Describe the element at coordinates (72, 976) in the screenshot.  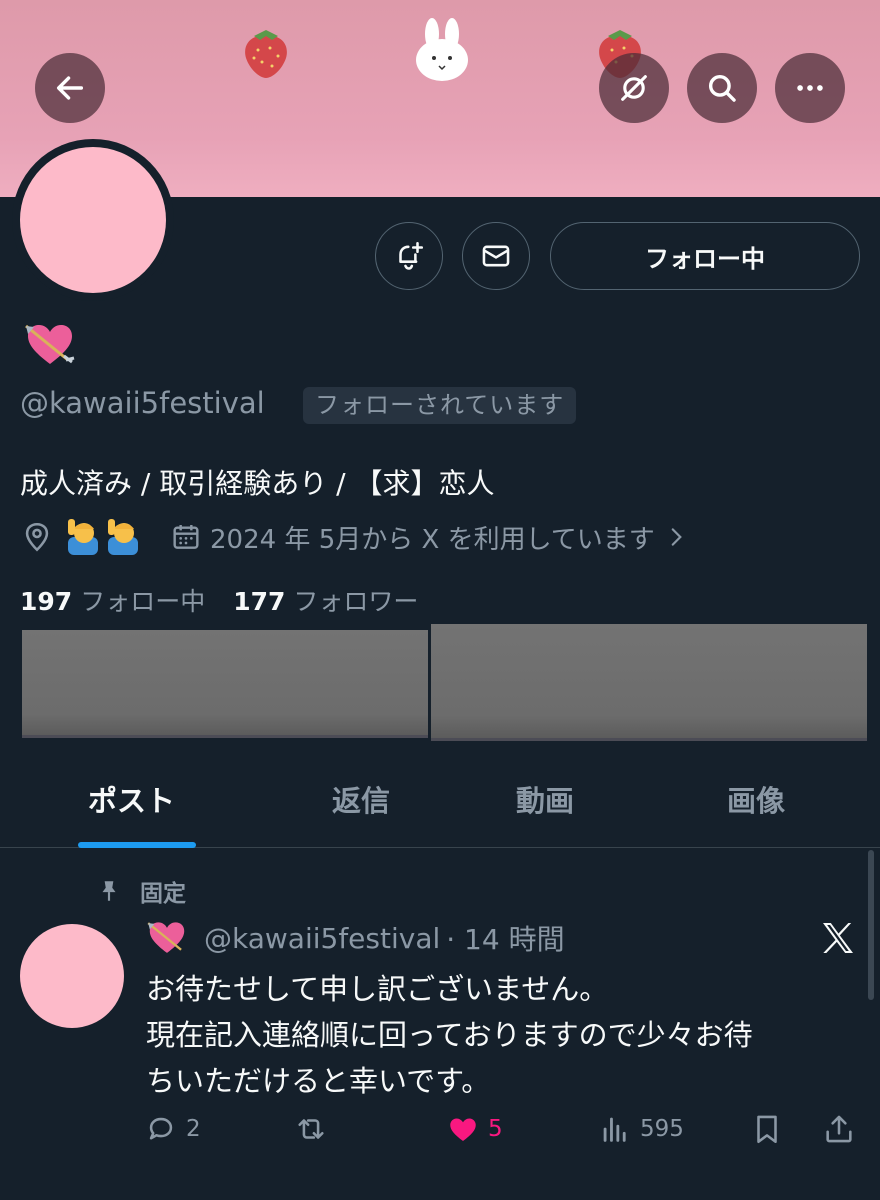
I see `post-avatar` at that location.